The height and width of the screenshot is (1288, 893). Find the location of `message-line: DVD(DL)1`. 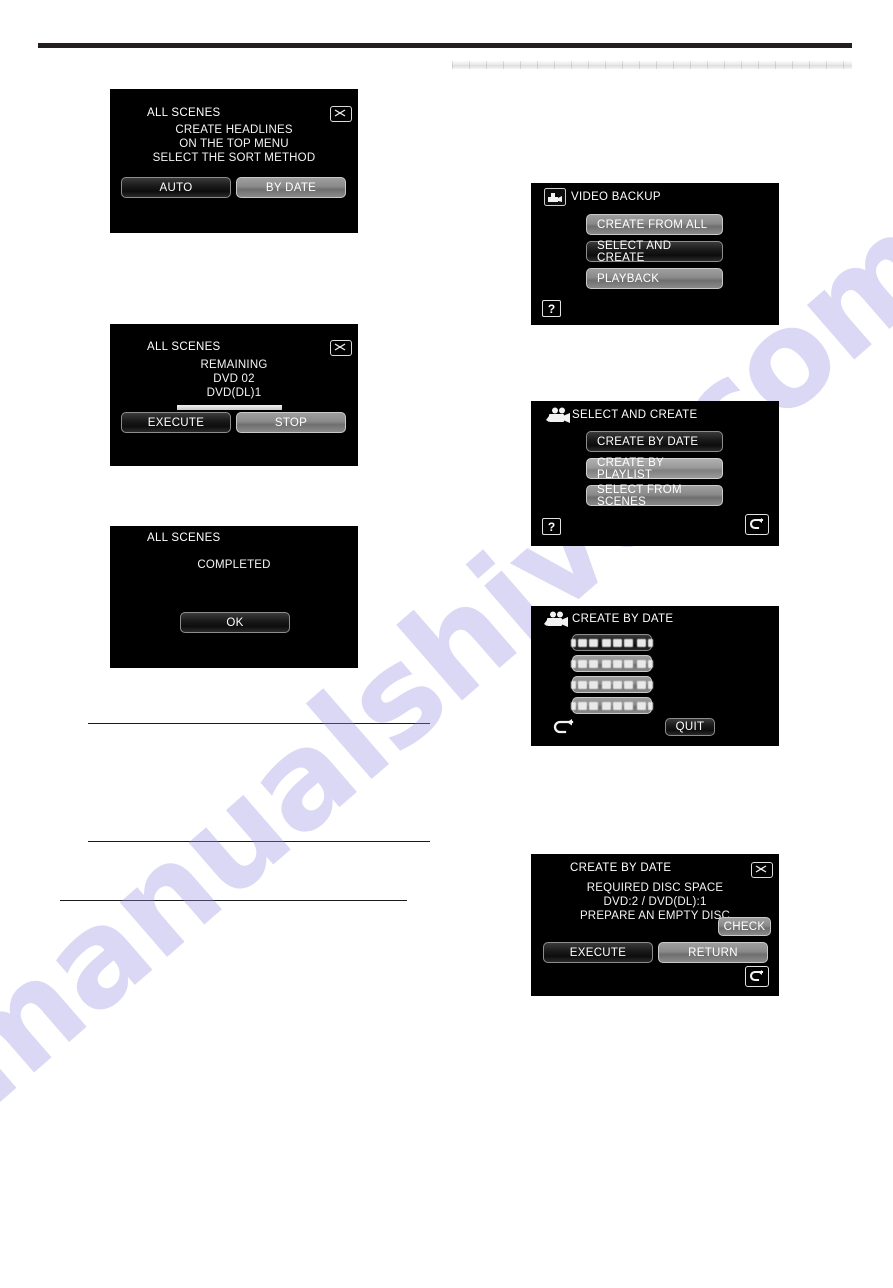

message-line: DVD(DL)1 is located at coordinates (234, 393).